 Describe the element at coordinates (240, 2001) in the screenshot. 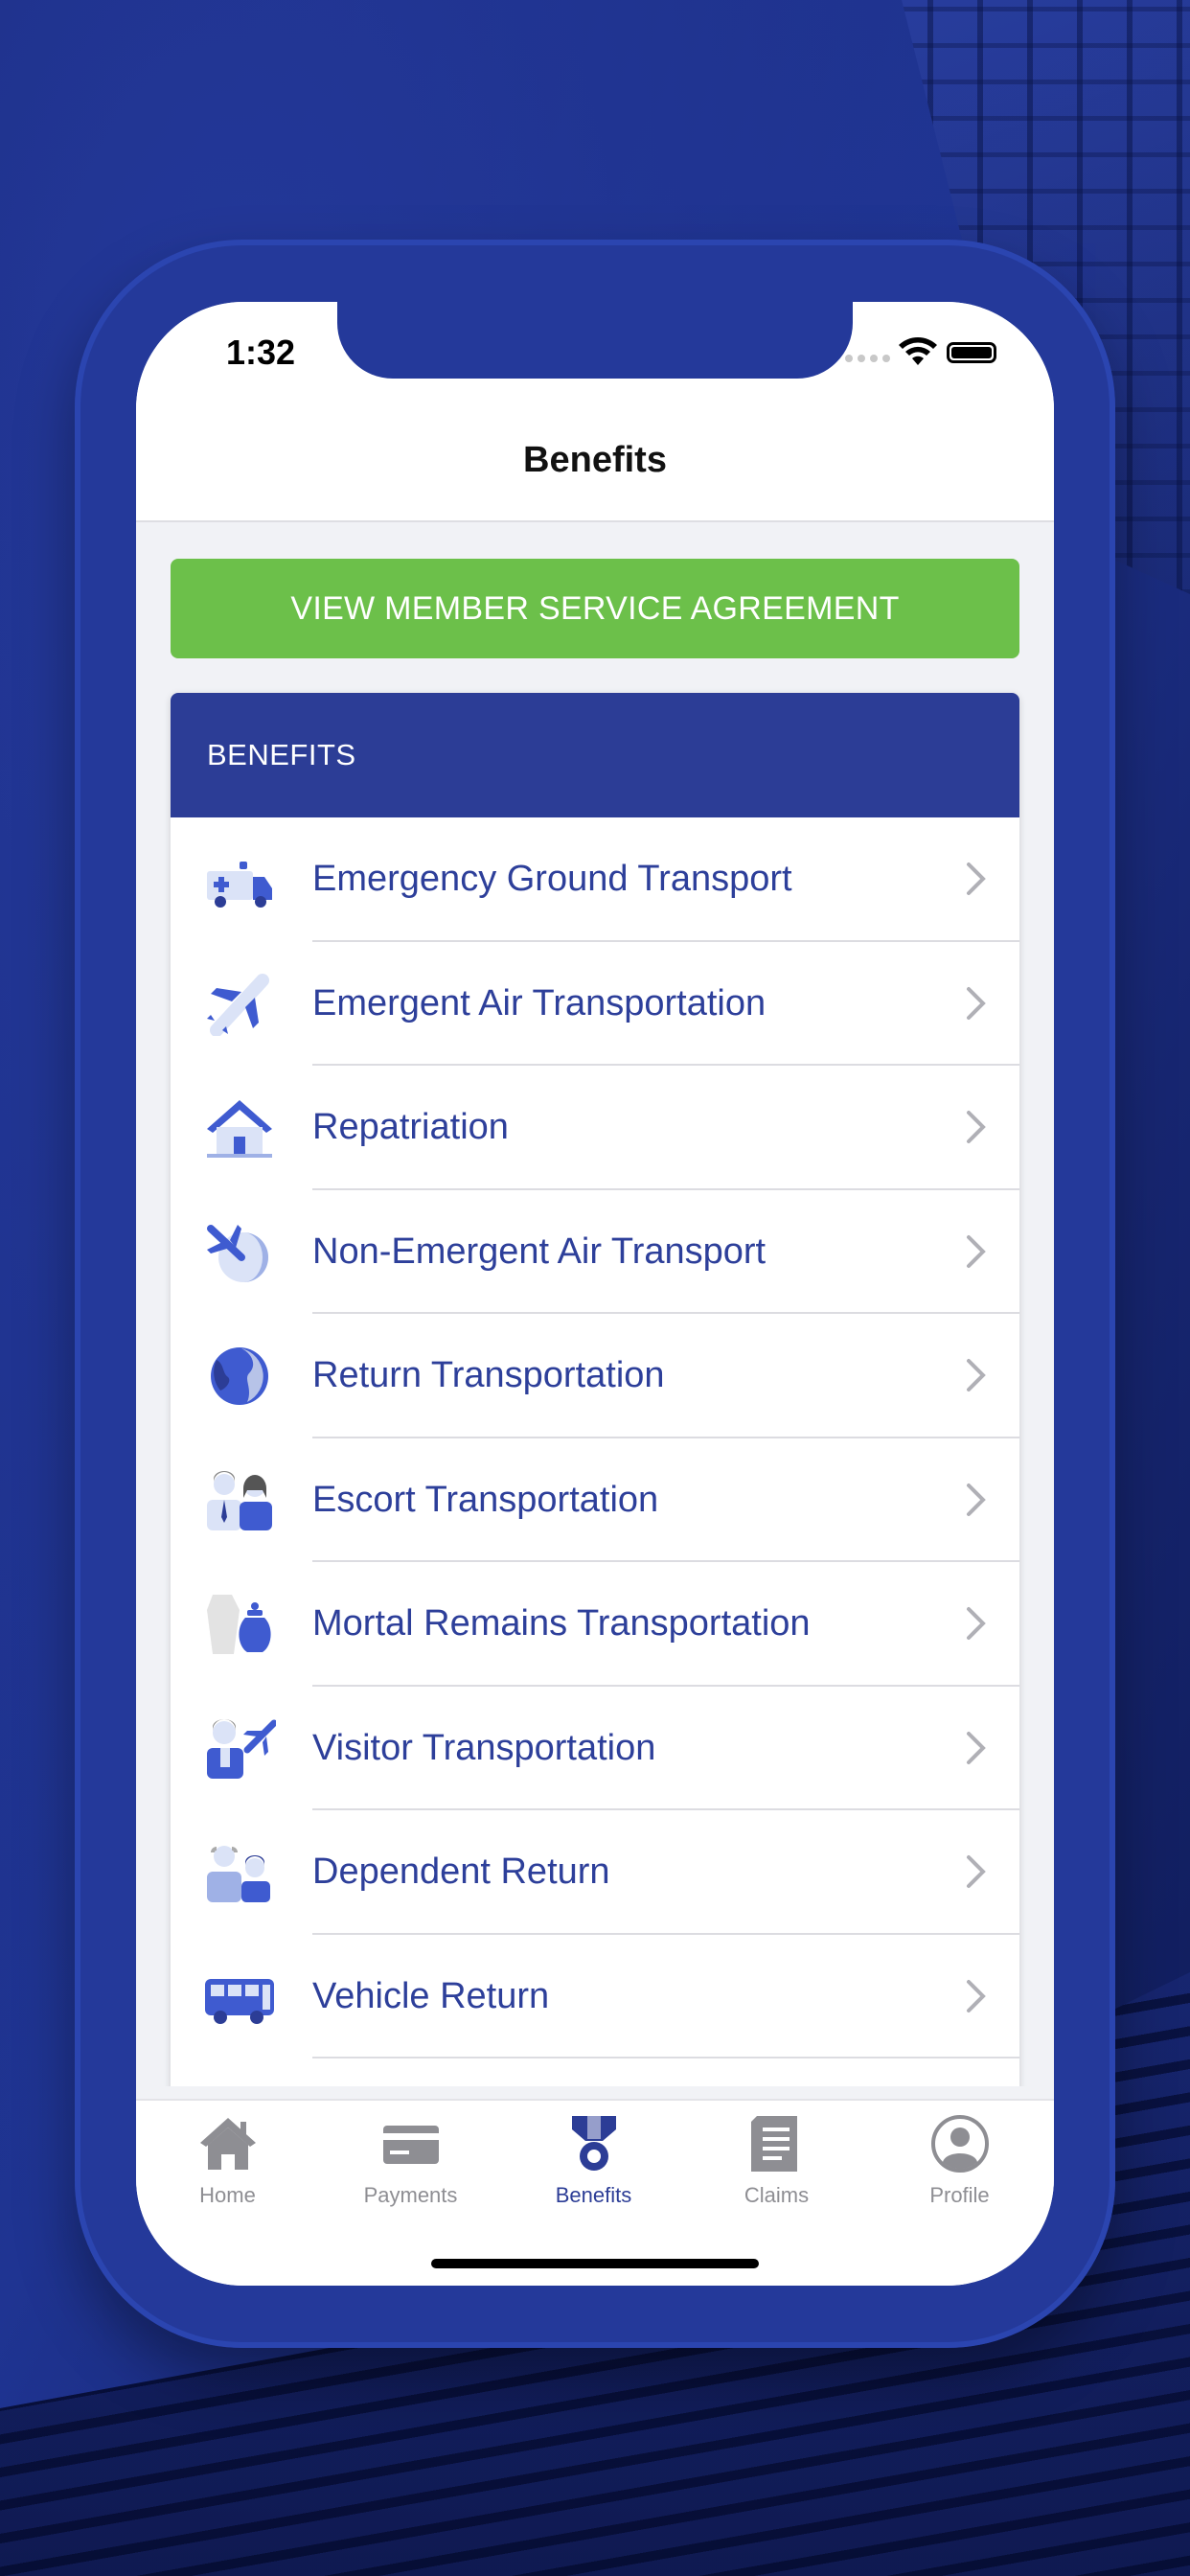

I see `vehicle-icon` at that location.